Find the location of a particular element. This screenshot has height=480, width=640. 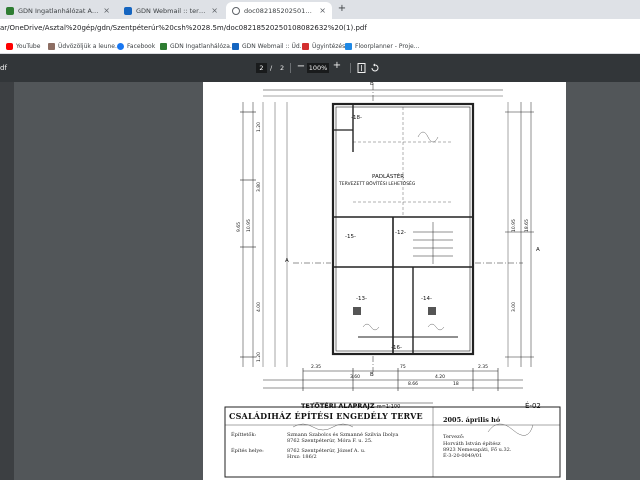

thumbnail-sidebar is located at coordinates (7, 281).